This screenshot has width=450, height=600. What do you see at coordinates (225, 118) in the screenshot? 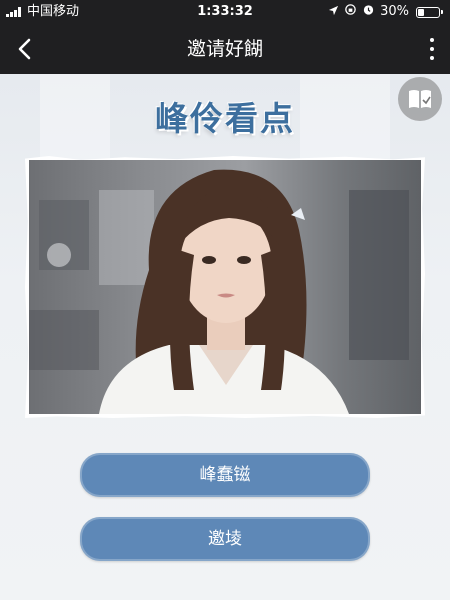
I see `page-title: 峰伶看点` at bounding box center [225, 118].